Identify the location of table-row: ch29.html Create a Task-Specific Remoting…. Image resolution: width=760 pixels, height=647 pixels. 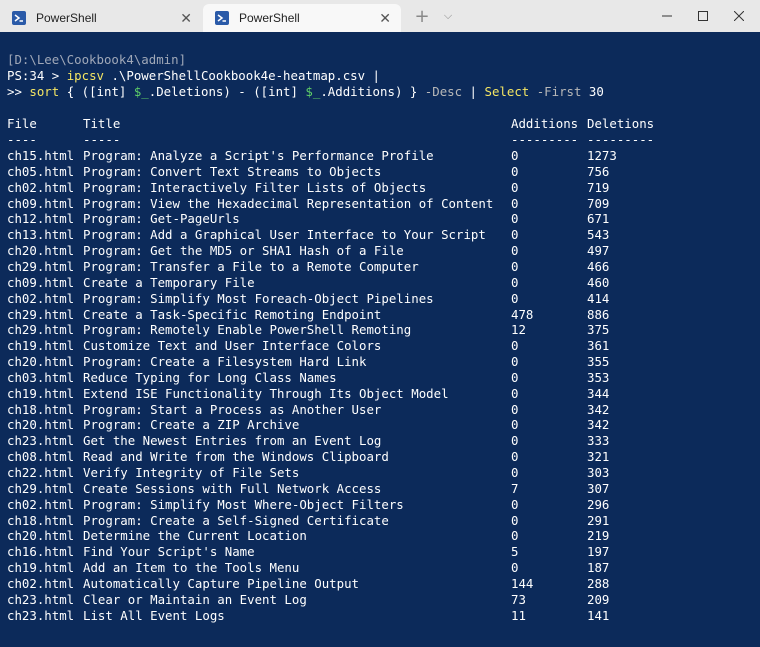
(377, 315).